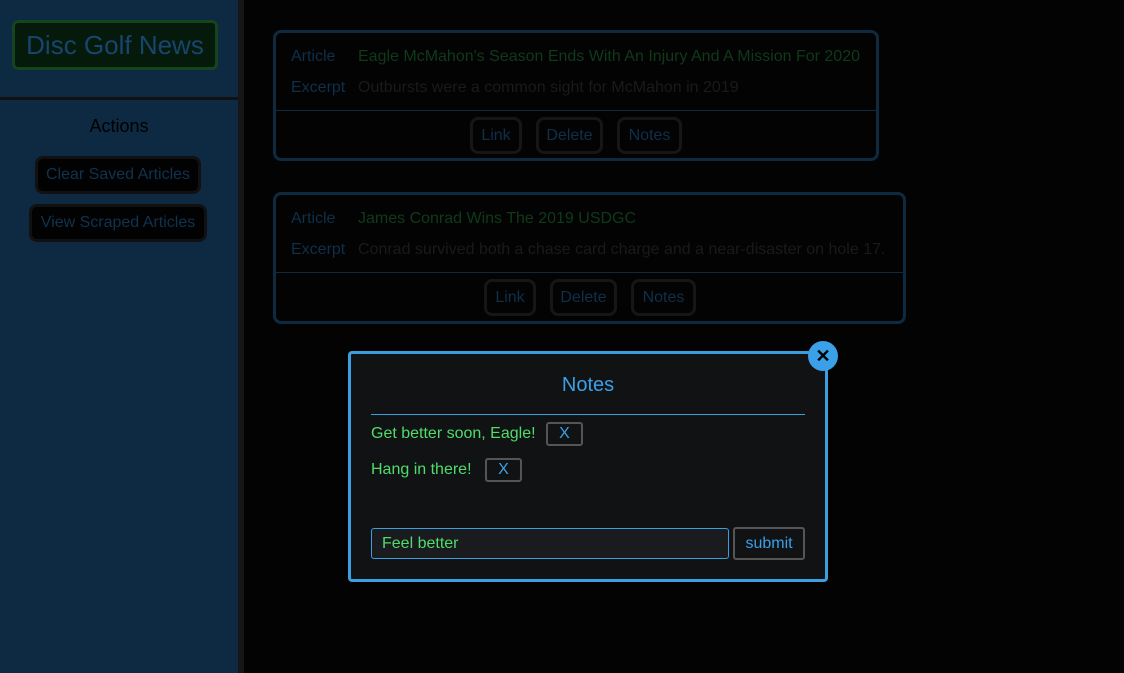 The image size is (1124, 673). Describe the element at coordinates (421, 469) in the screenshot. I see `note-text: Hang in there!` at that location.